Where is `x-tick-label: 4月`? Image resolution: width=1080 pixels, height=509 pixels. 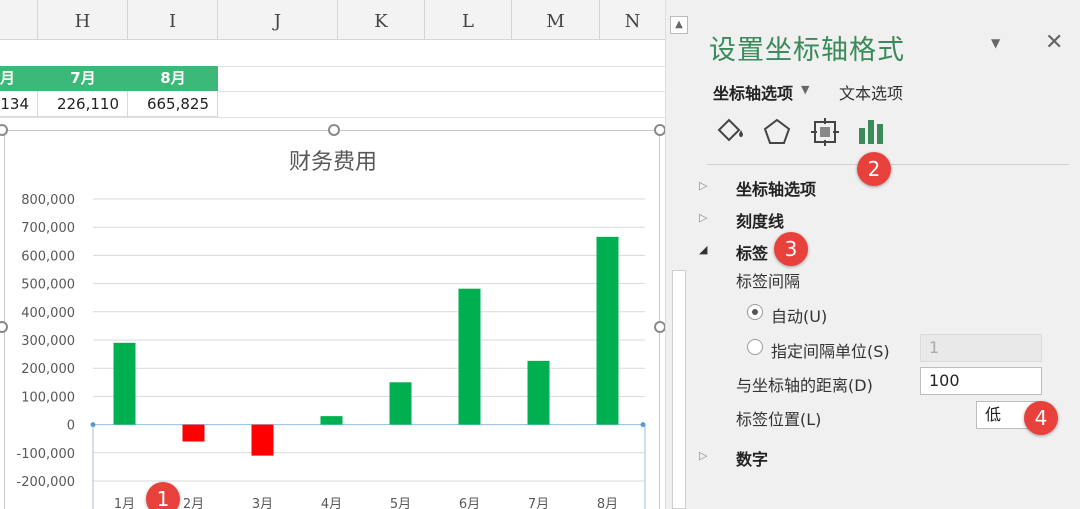 x-tick-label: 4月 is located at coordinates (331, 503).